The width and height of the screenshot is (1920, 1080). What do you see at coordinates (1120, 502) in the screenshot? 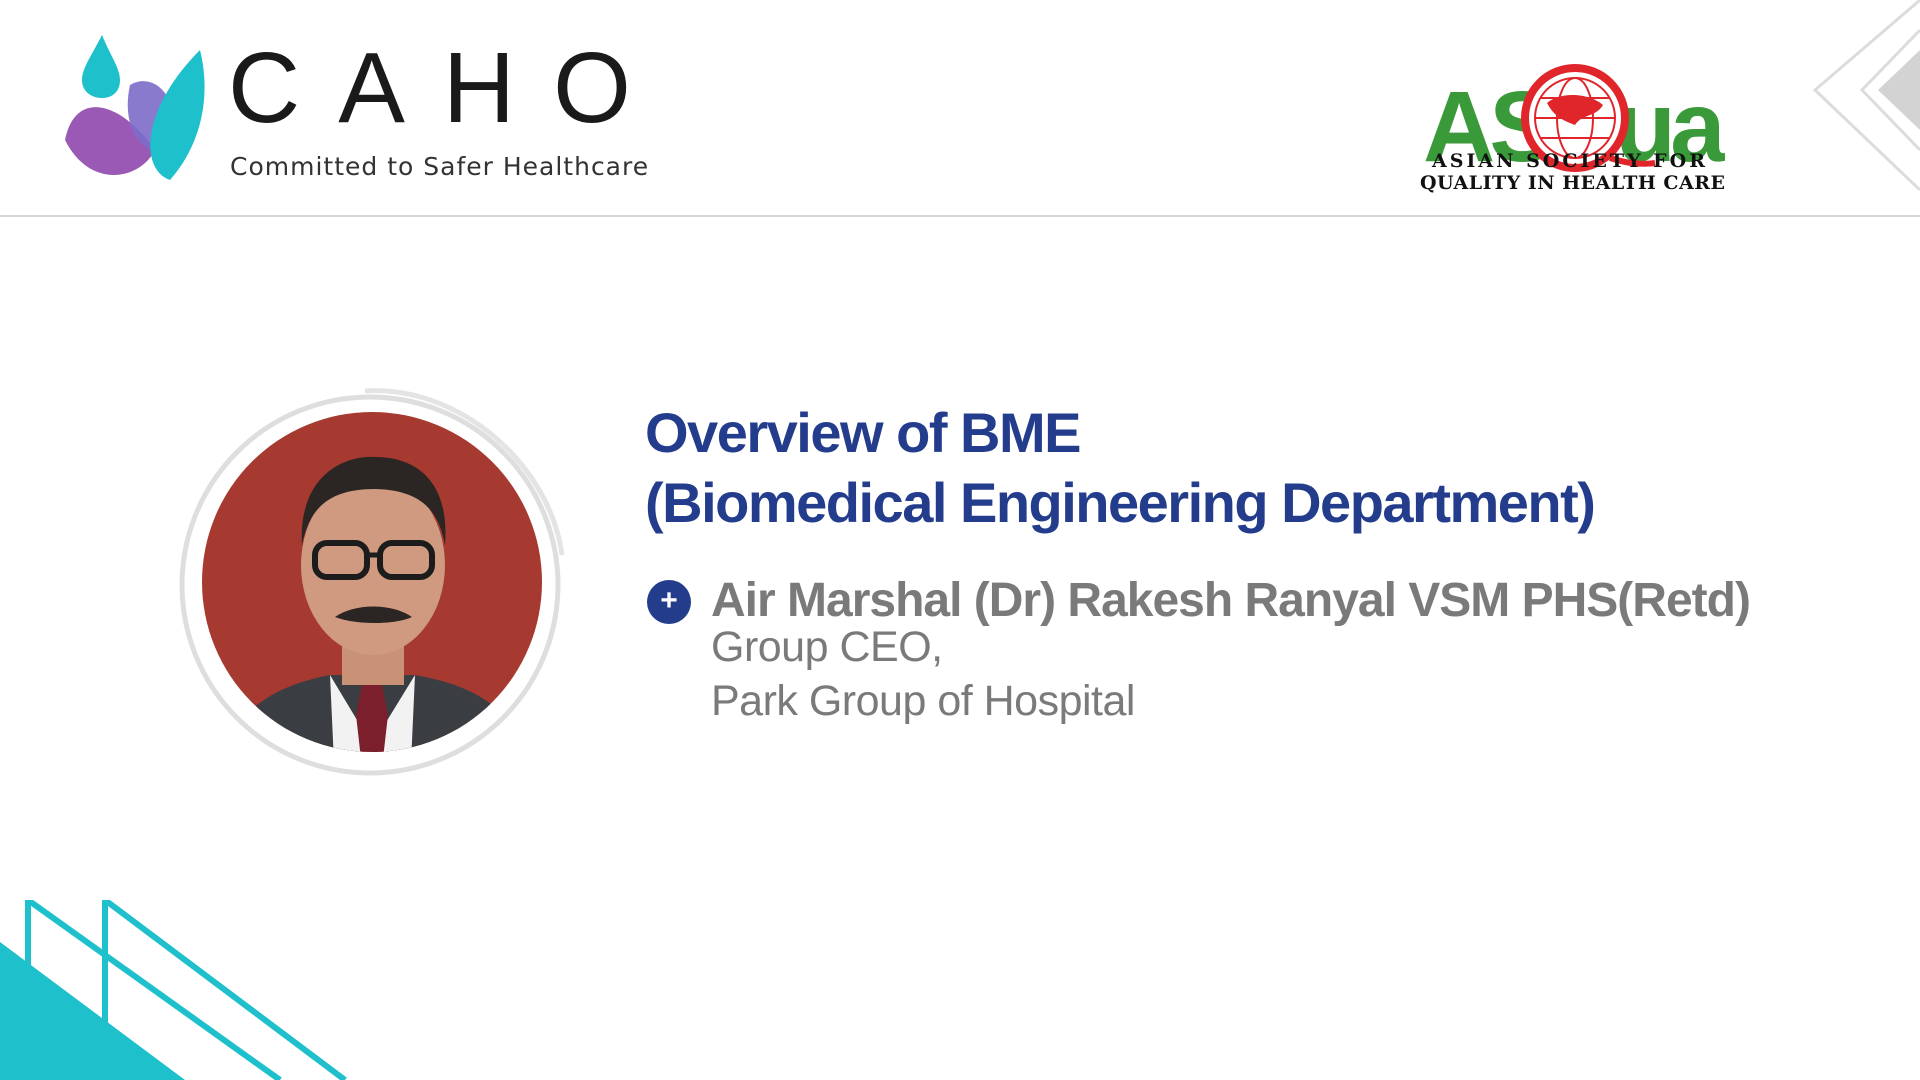
I see `title-line-2: (Biomedical Engineering Department)` at bounding box center [1120, 502].